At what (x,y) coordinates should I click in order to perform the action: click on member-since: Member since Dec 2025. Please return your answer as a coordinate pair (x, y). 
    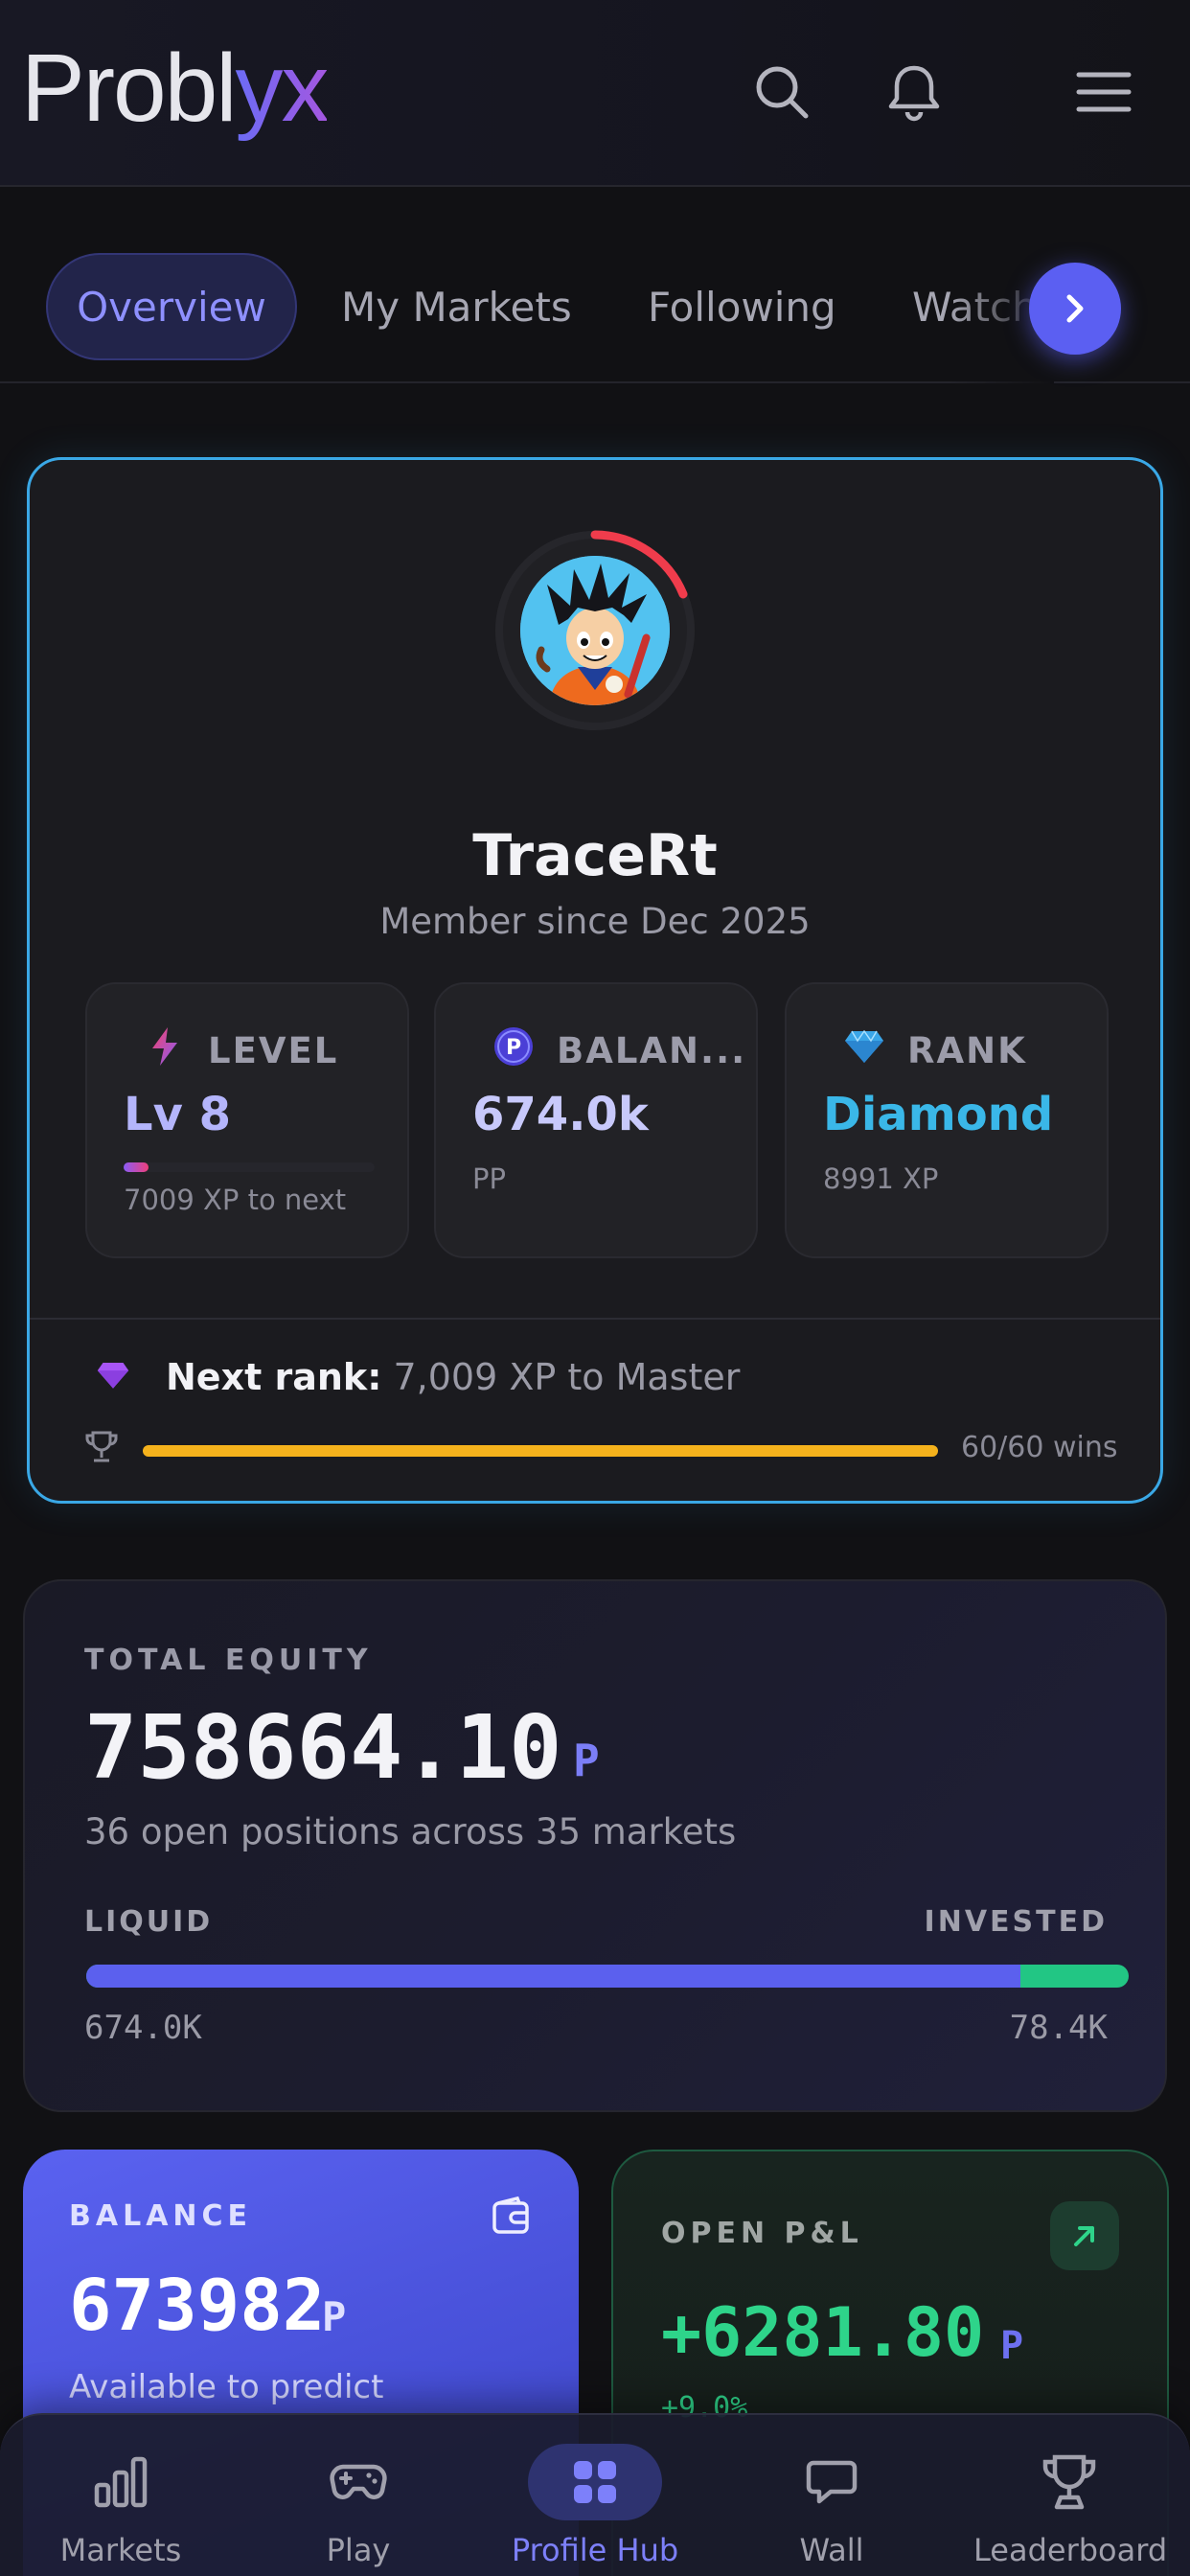
    Looking at the image, I should click on (595, 922).